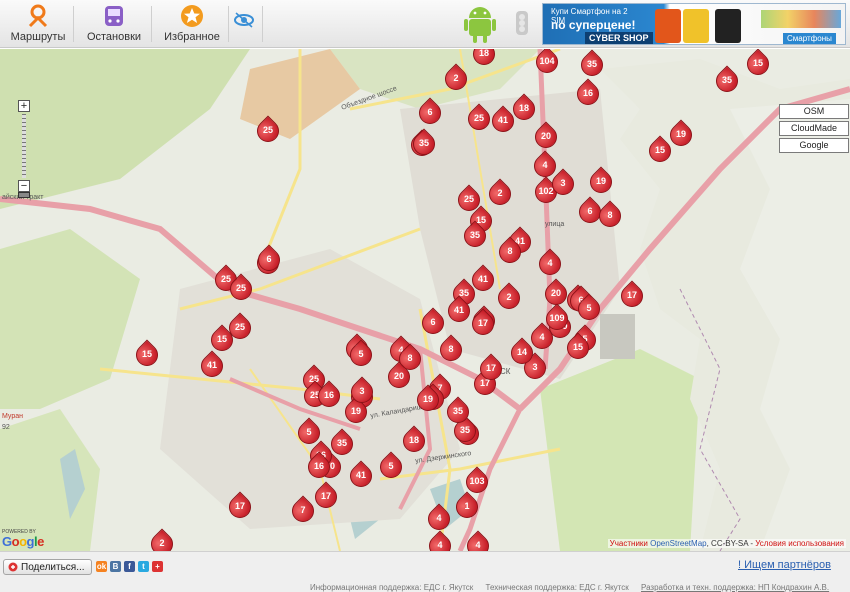 Image resolution: width=850 pixels, height=592 pixels. I want to click on marker-route-number: 14, so click(521, 352).